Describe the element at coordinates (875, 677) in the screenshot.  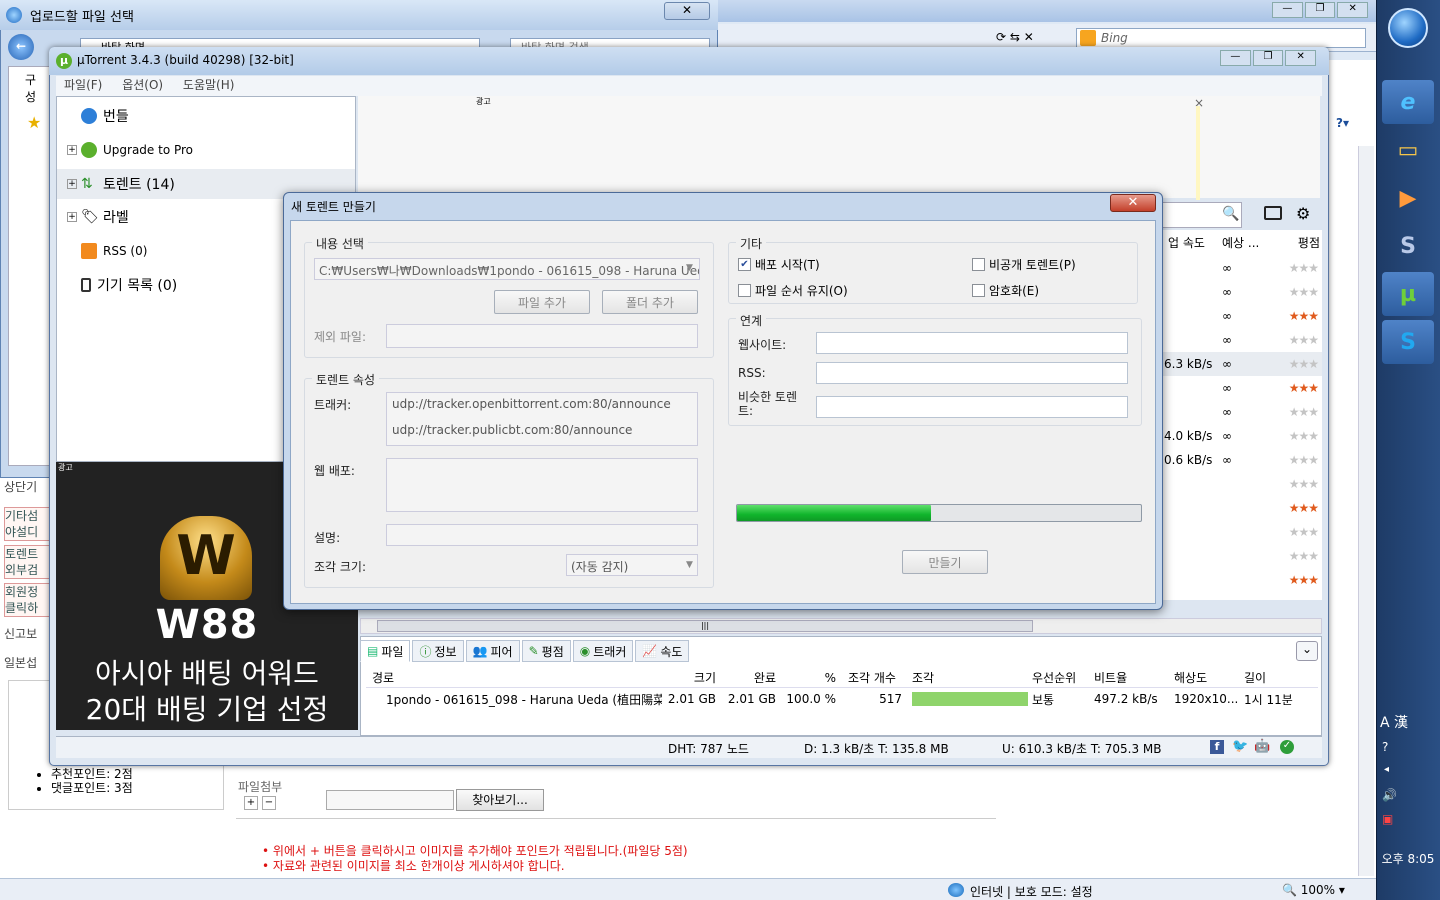
I see `col-pieces: 조각 개수` at that location.